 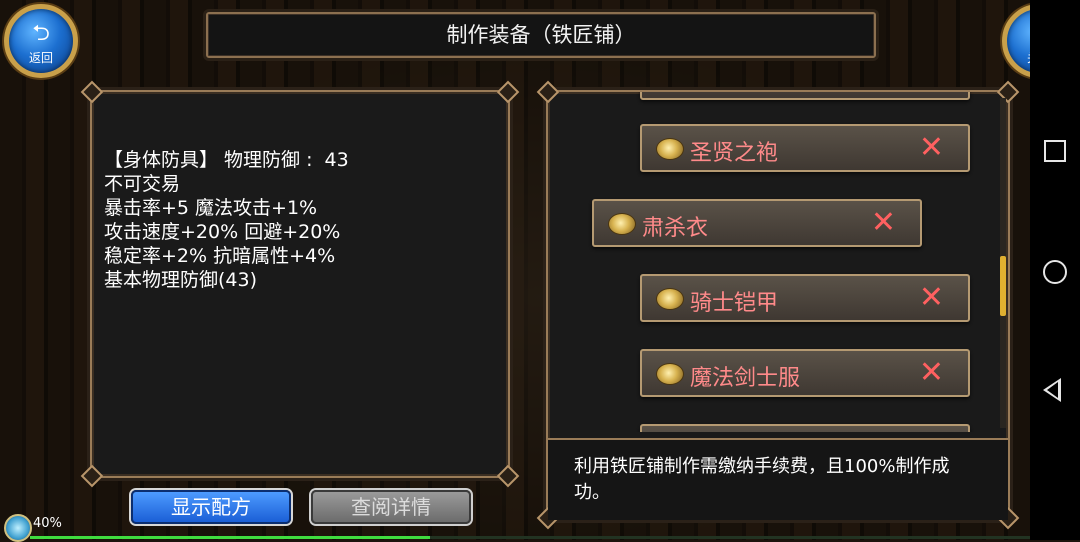 I want to click on back-button: ⮌ 返回, so click(x=41, y=41).